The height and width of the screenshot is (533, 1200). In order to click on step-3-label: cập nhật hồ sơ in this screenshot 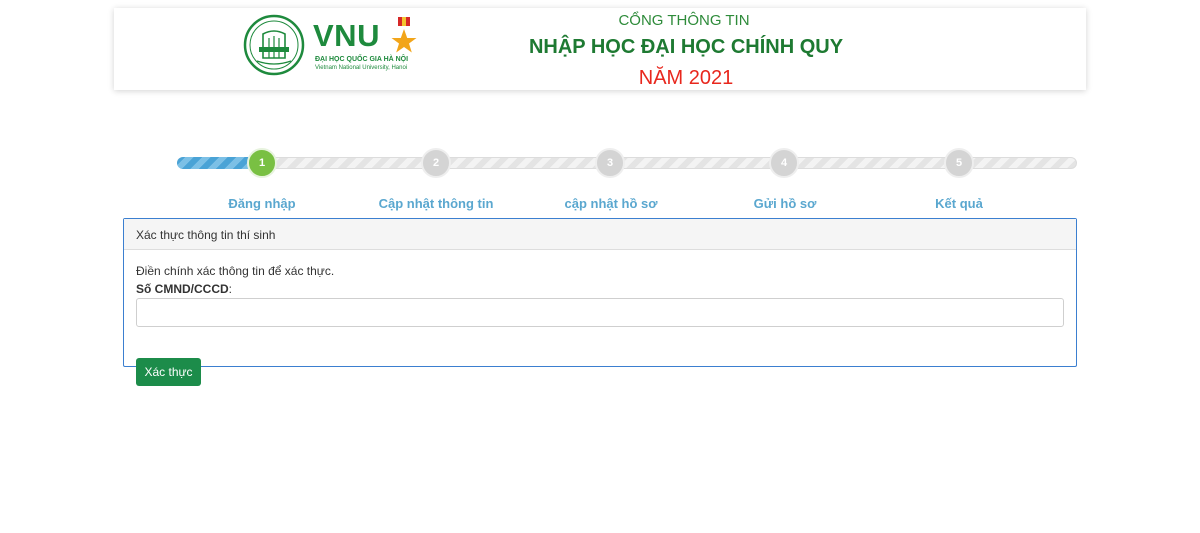, I will do `click(611, 203)`.